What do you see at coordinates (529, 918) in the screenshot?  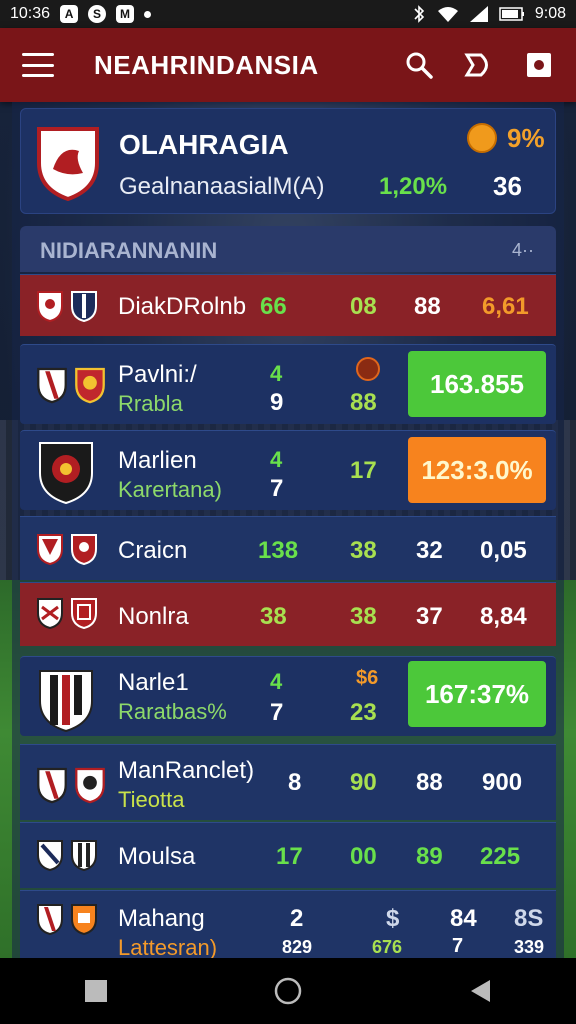 I see `stat-cell: 8S` at bounding box center [529, 918].